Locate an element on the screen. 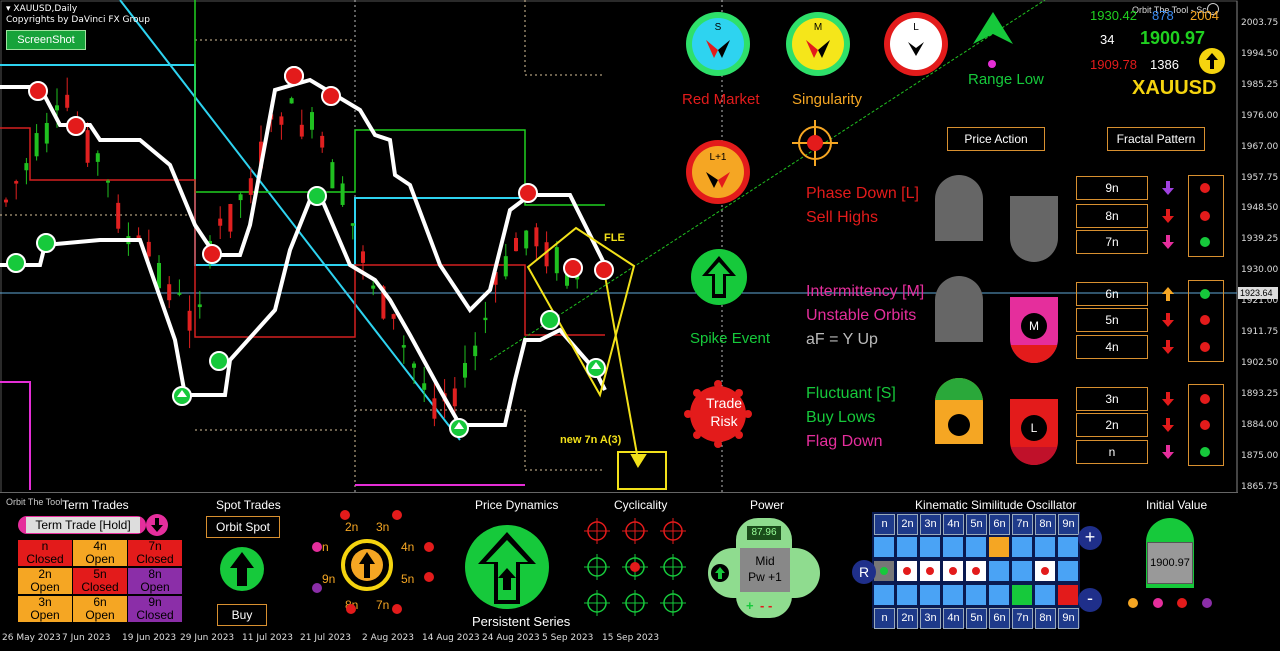  orbit-spot-button: Orbit Spot is located at coordinates (243, 527).